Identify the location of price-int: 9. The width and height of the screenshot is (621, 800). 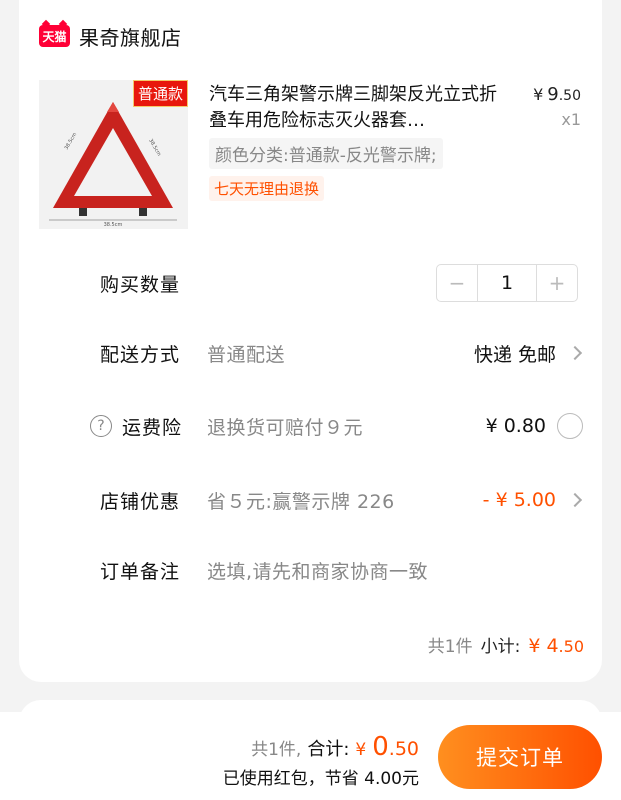
(553, 94).